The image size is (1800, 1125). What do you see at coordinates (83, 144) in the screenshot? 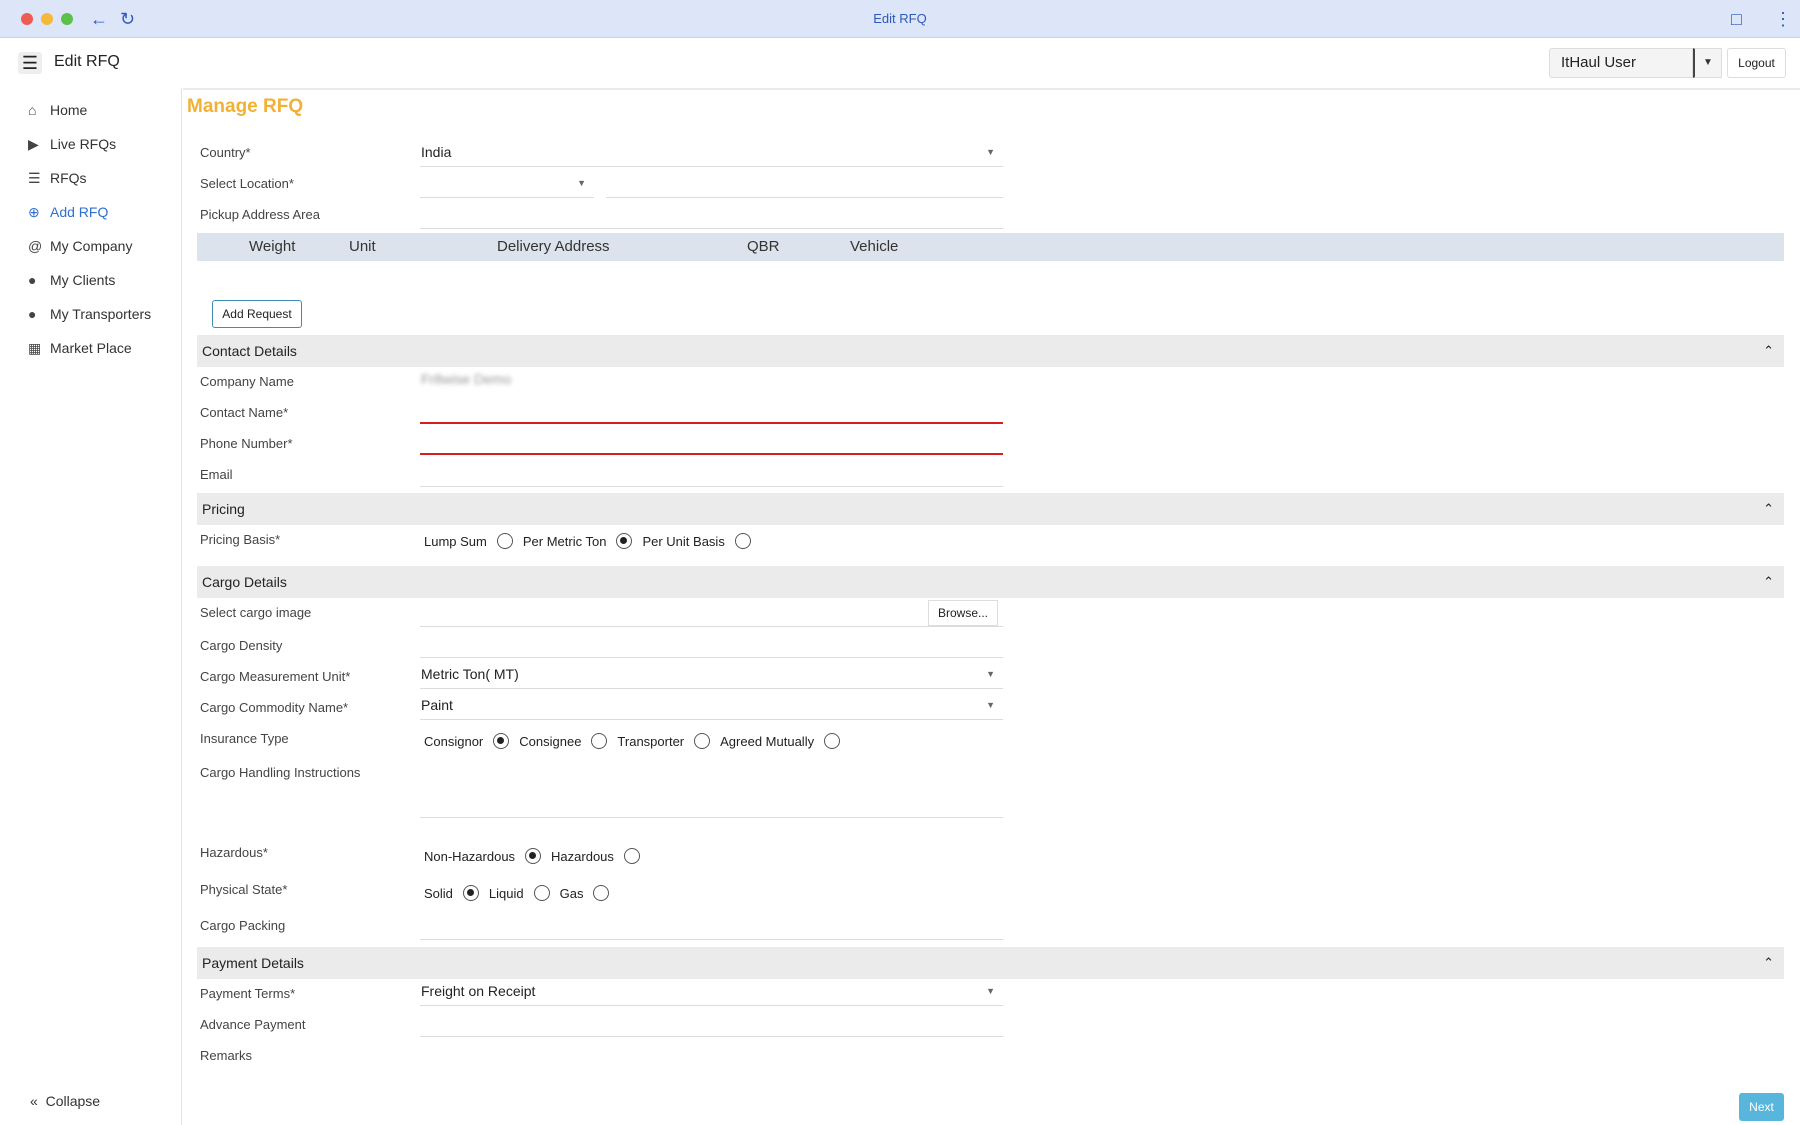
I see `sidebar-item-label: Live RFQs` at bounding box center [83, 144].